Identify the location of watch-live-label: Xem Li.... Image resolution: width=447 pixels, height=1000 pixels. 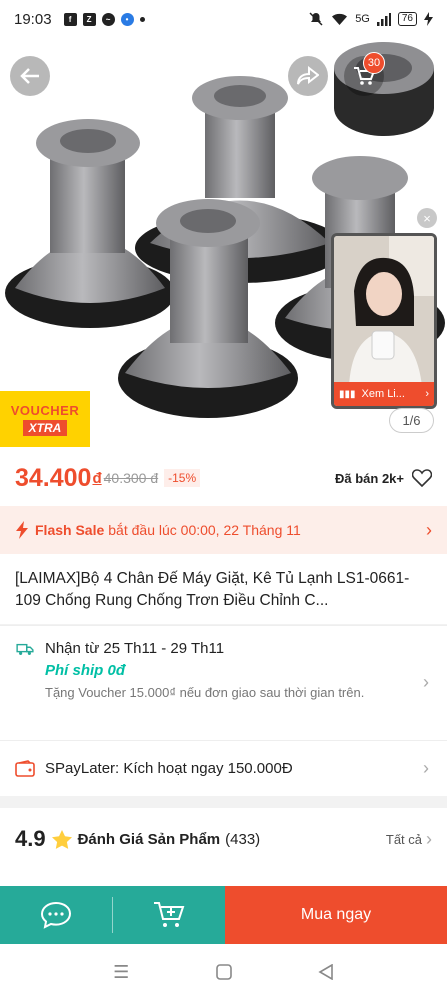
(383, 394).